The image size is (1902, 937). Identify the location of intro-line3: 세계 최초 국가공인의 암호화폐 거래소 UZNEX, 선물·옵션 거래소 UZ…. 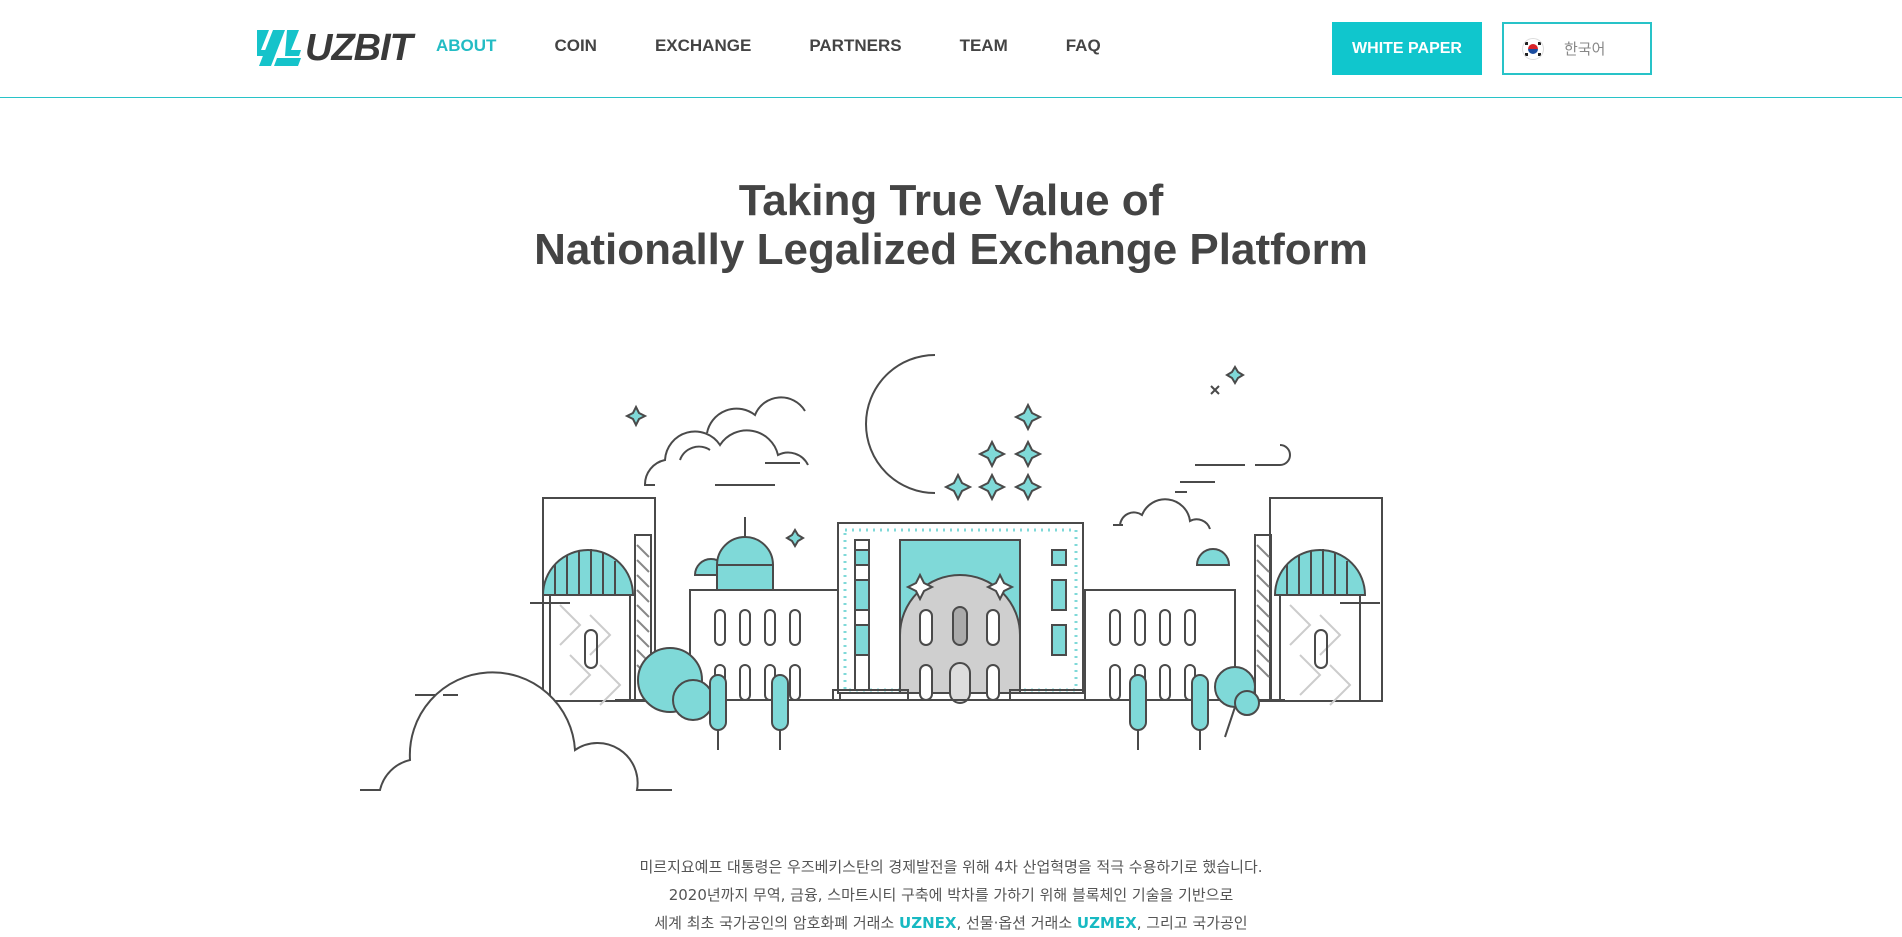
(951, 923).